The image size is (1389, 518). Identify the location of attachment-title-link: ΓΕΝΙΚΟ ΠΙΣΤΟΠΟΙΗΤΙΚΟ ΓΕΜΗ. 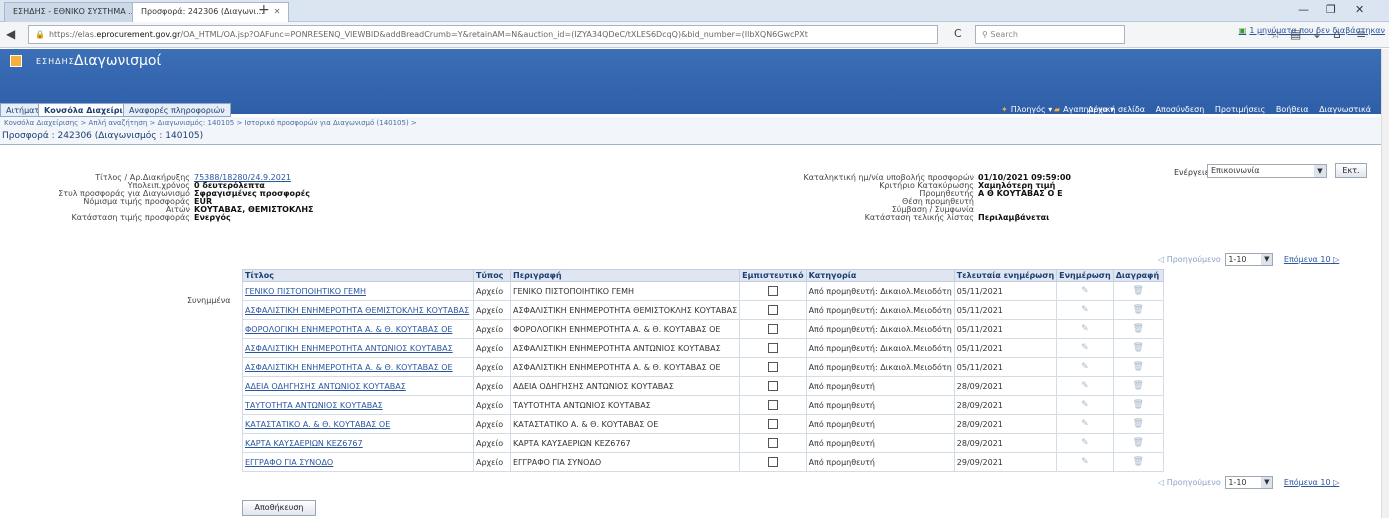
(358, 291).